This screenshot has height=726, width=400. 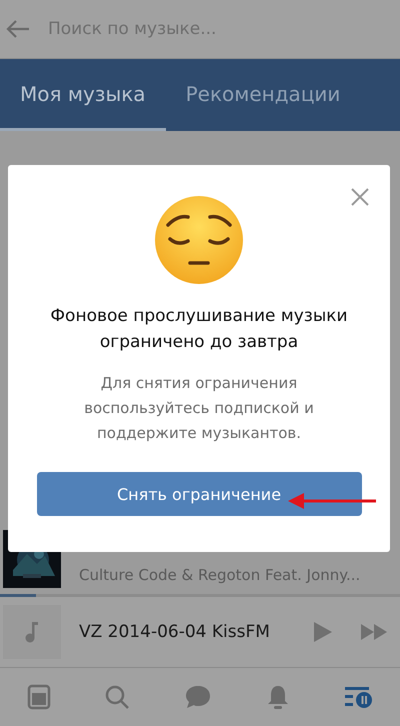 I want to click on tab: Рекомендации, so click(x=263, y=95).